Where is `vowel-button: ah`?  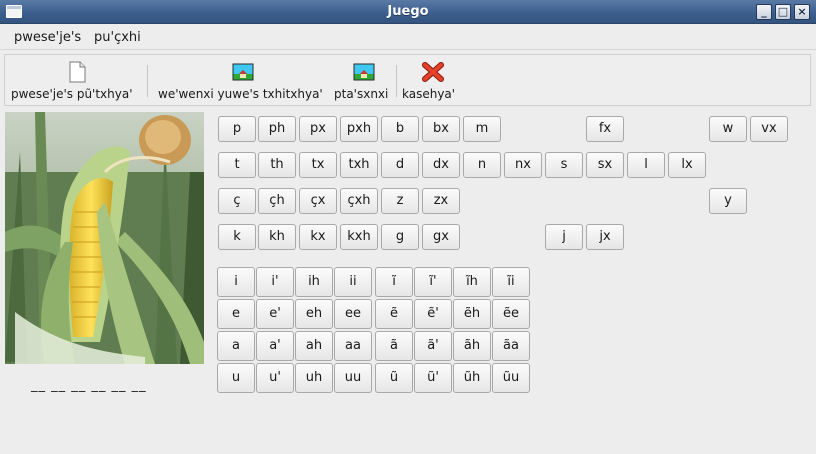 vowel-button: ah is located at coordinates (314, 346).